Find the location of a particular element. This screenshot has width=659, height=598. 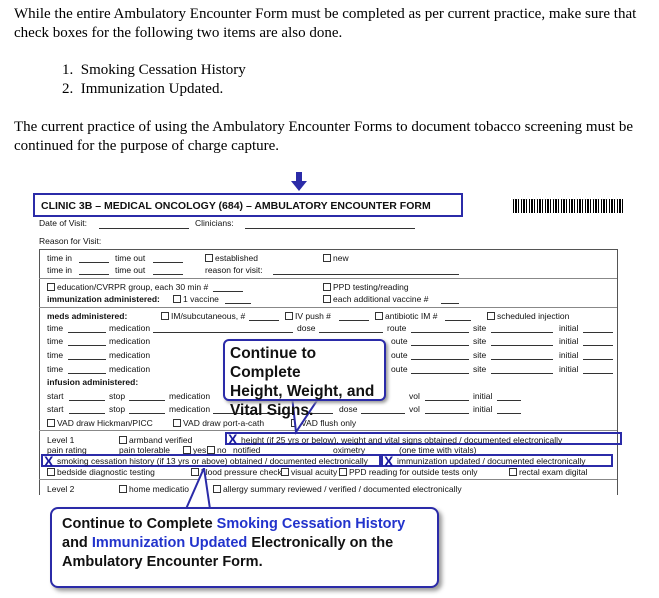

smoking-cessation-highlight: Smoking Cessation History is located at coordinates (311, 524).